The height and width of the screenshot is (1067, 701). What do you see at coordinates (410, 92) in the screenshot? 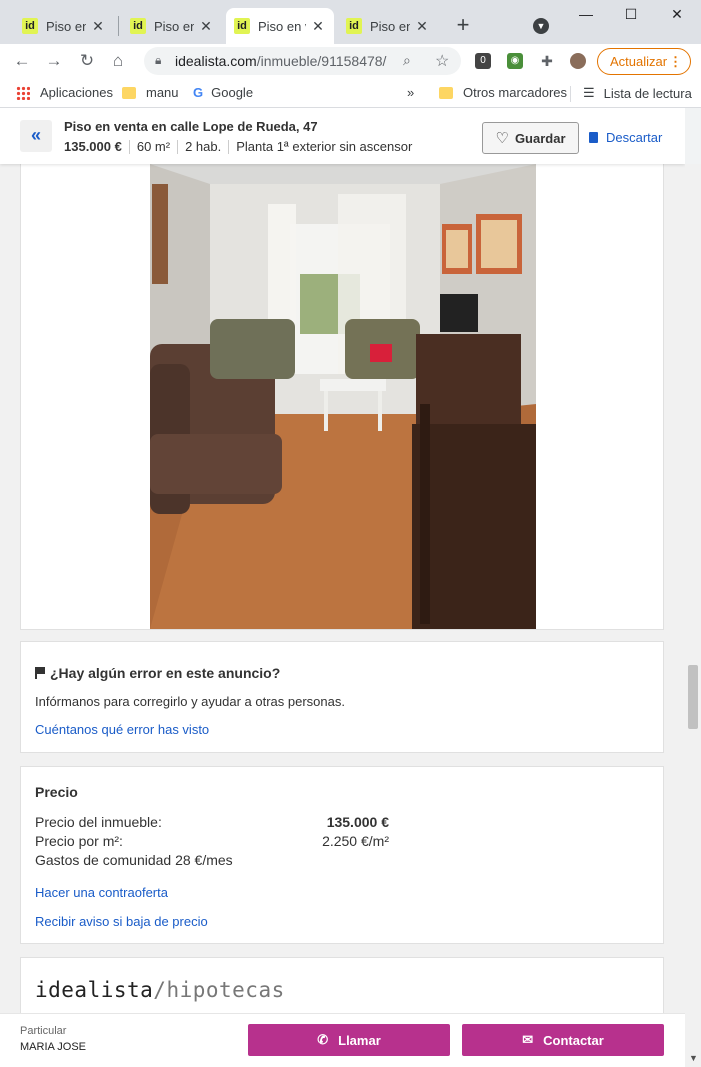
I see `more-bookmarks-chevron-icon: »` at bounding box center [410, 92].